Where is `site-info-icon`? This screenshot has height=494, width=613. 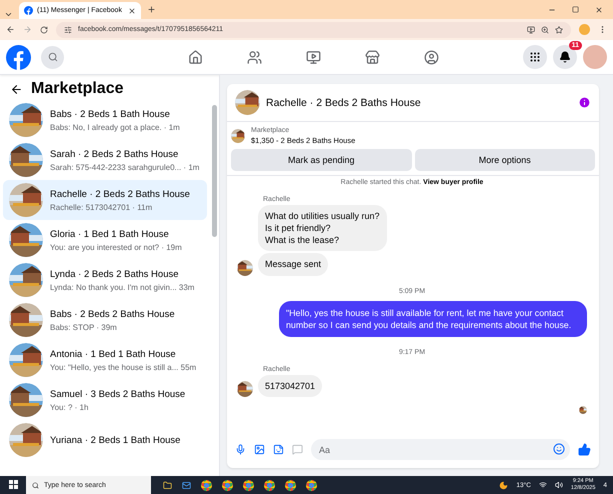
site-info-icon is located at coordinates (68, 30).